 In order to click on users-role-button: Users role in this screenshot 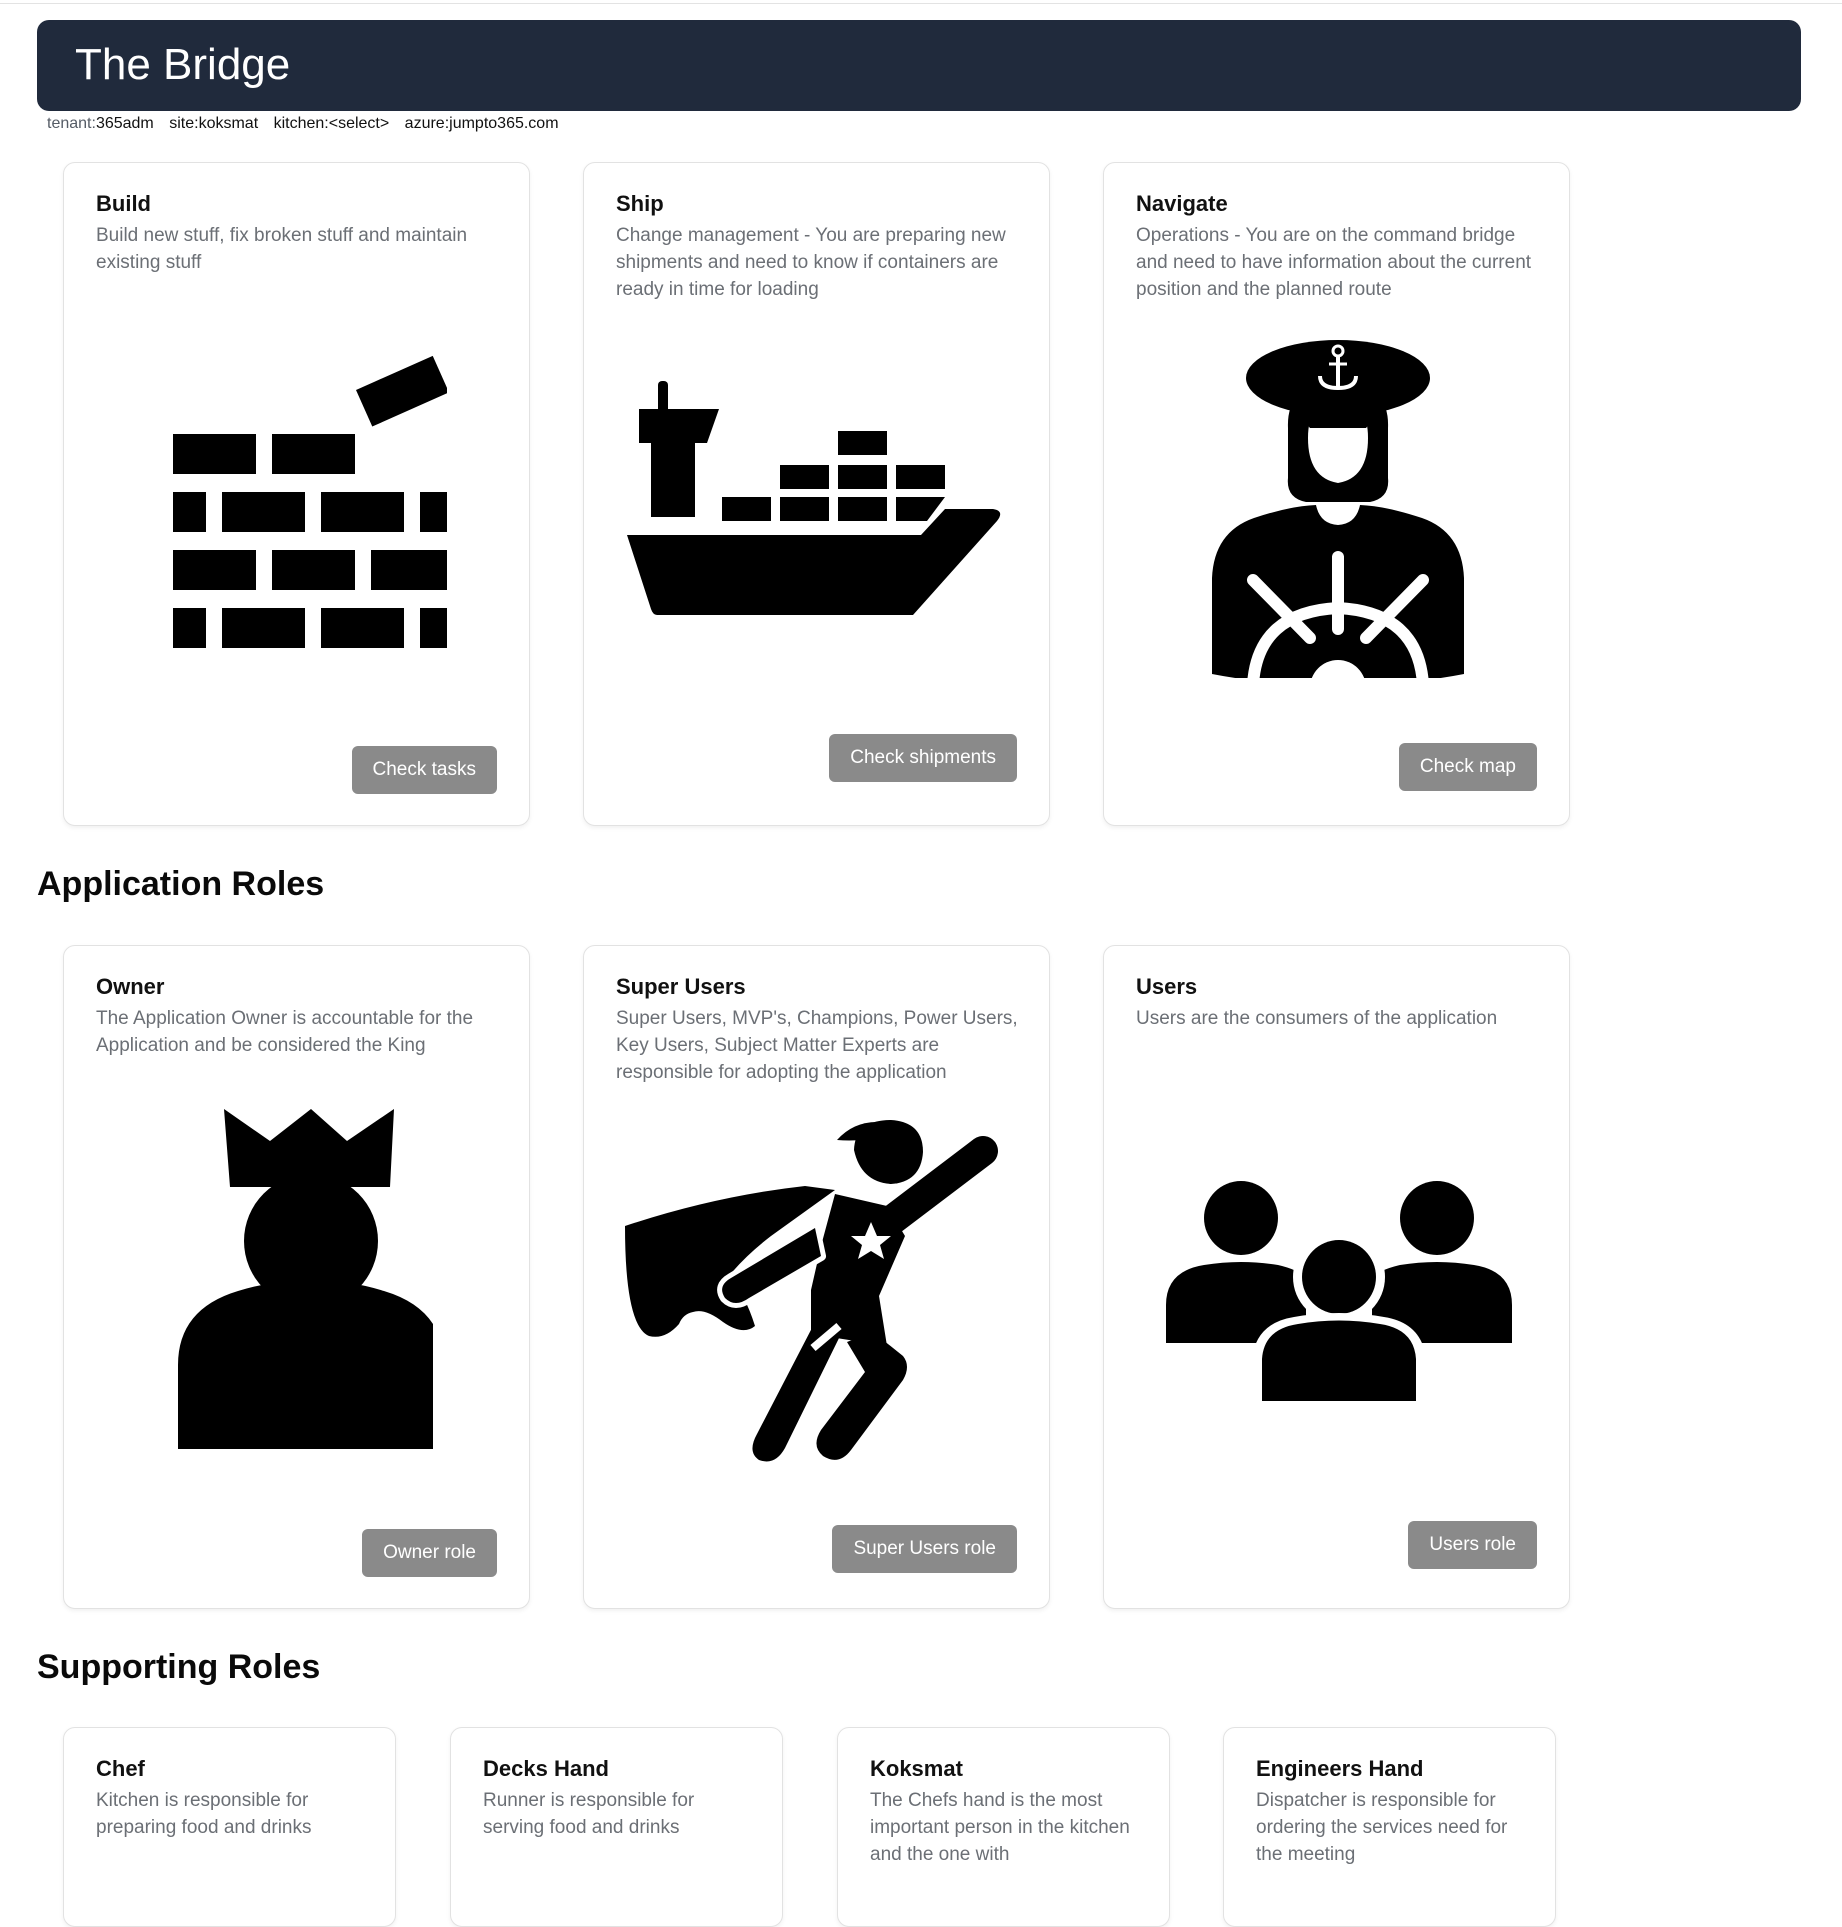, I will do `click(1472, 1545)`.